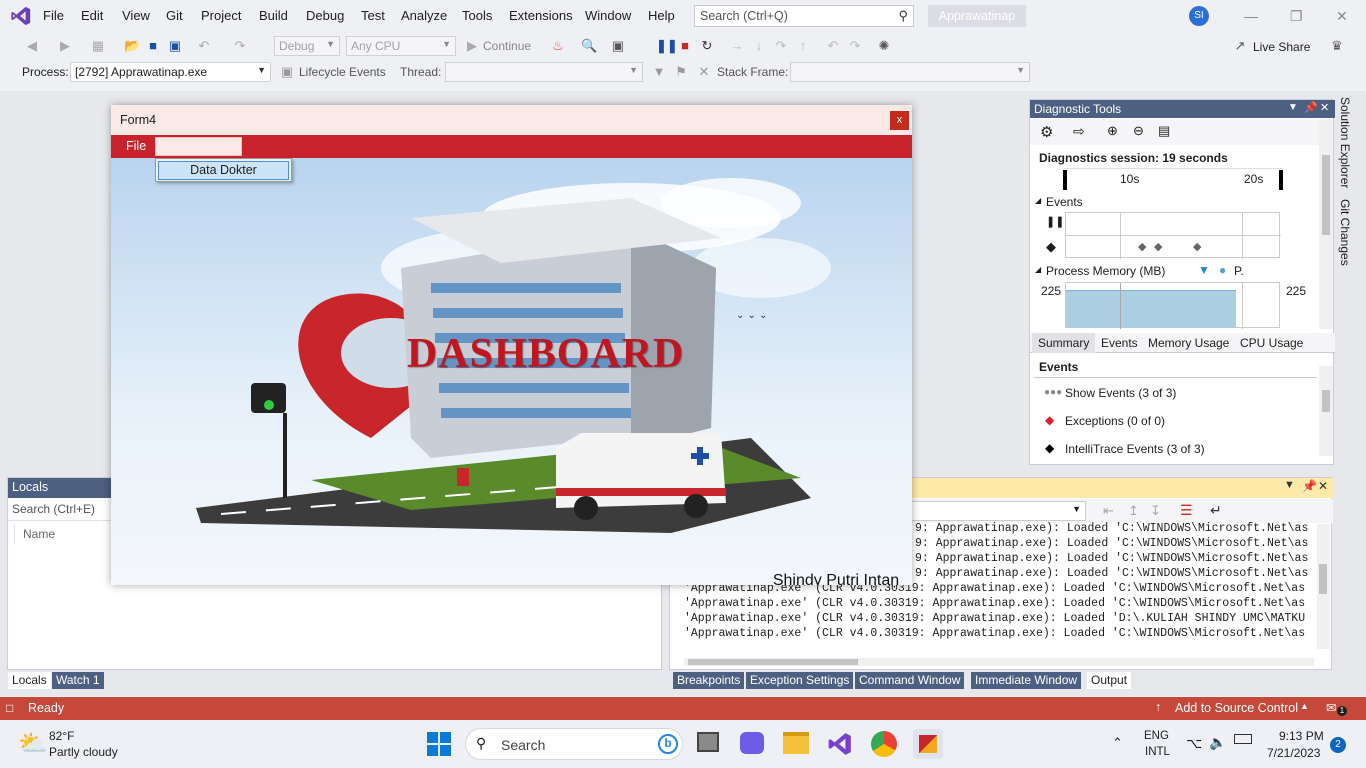 The image size is (1366, 768). Describe the element at coordinates (1119, 343) in the screenshot. I see `tab-events: Events` at that location.